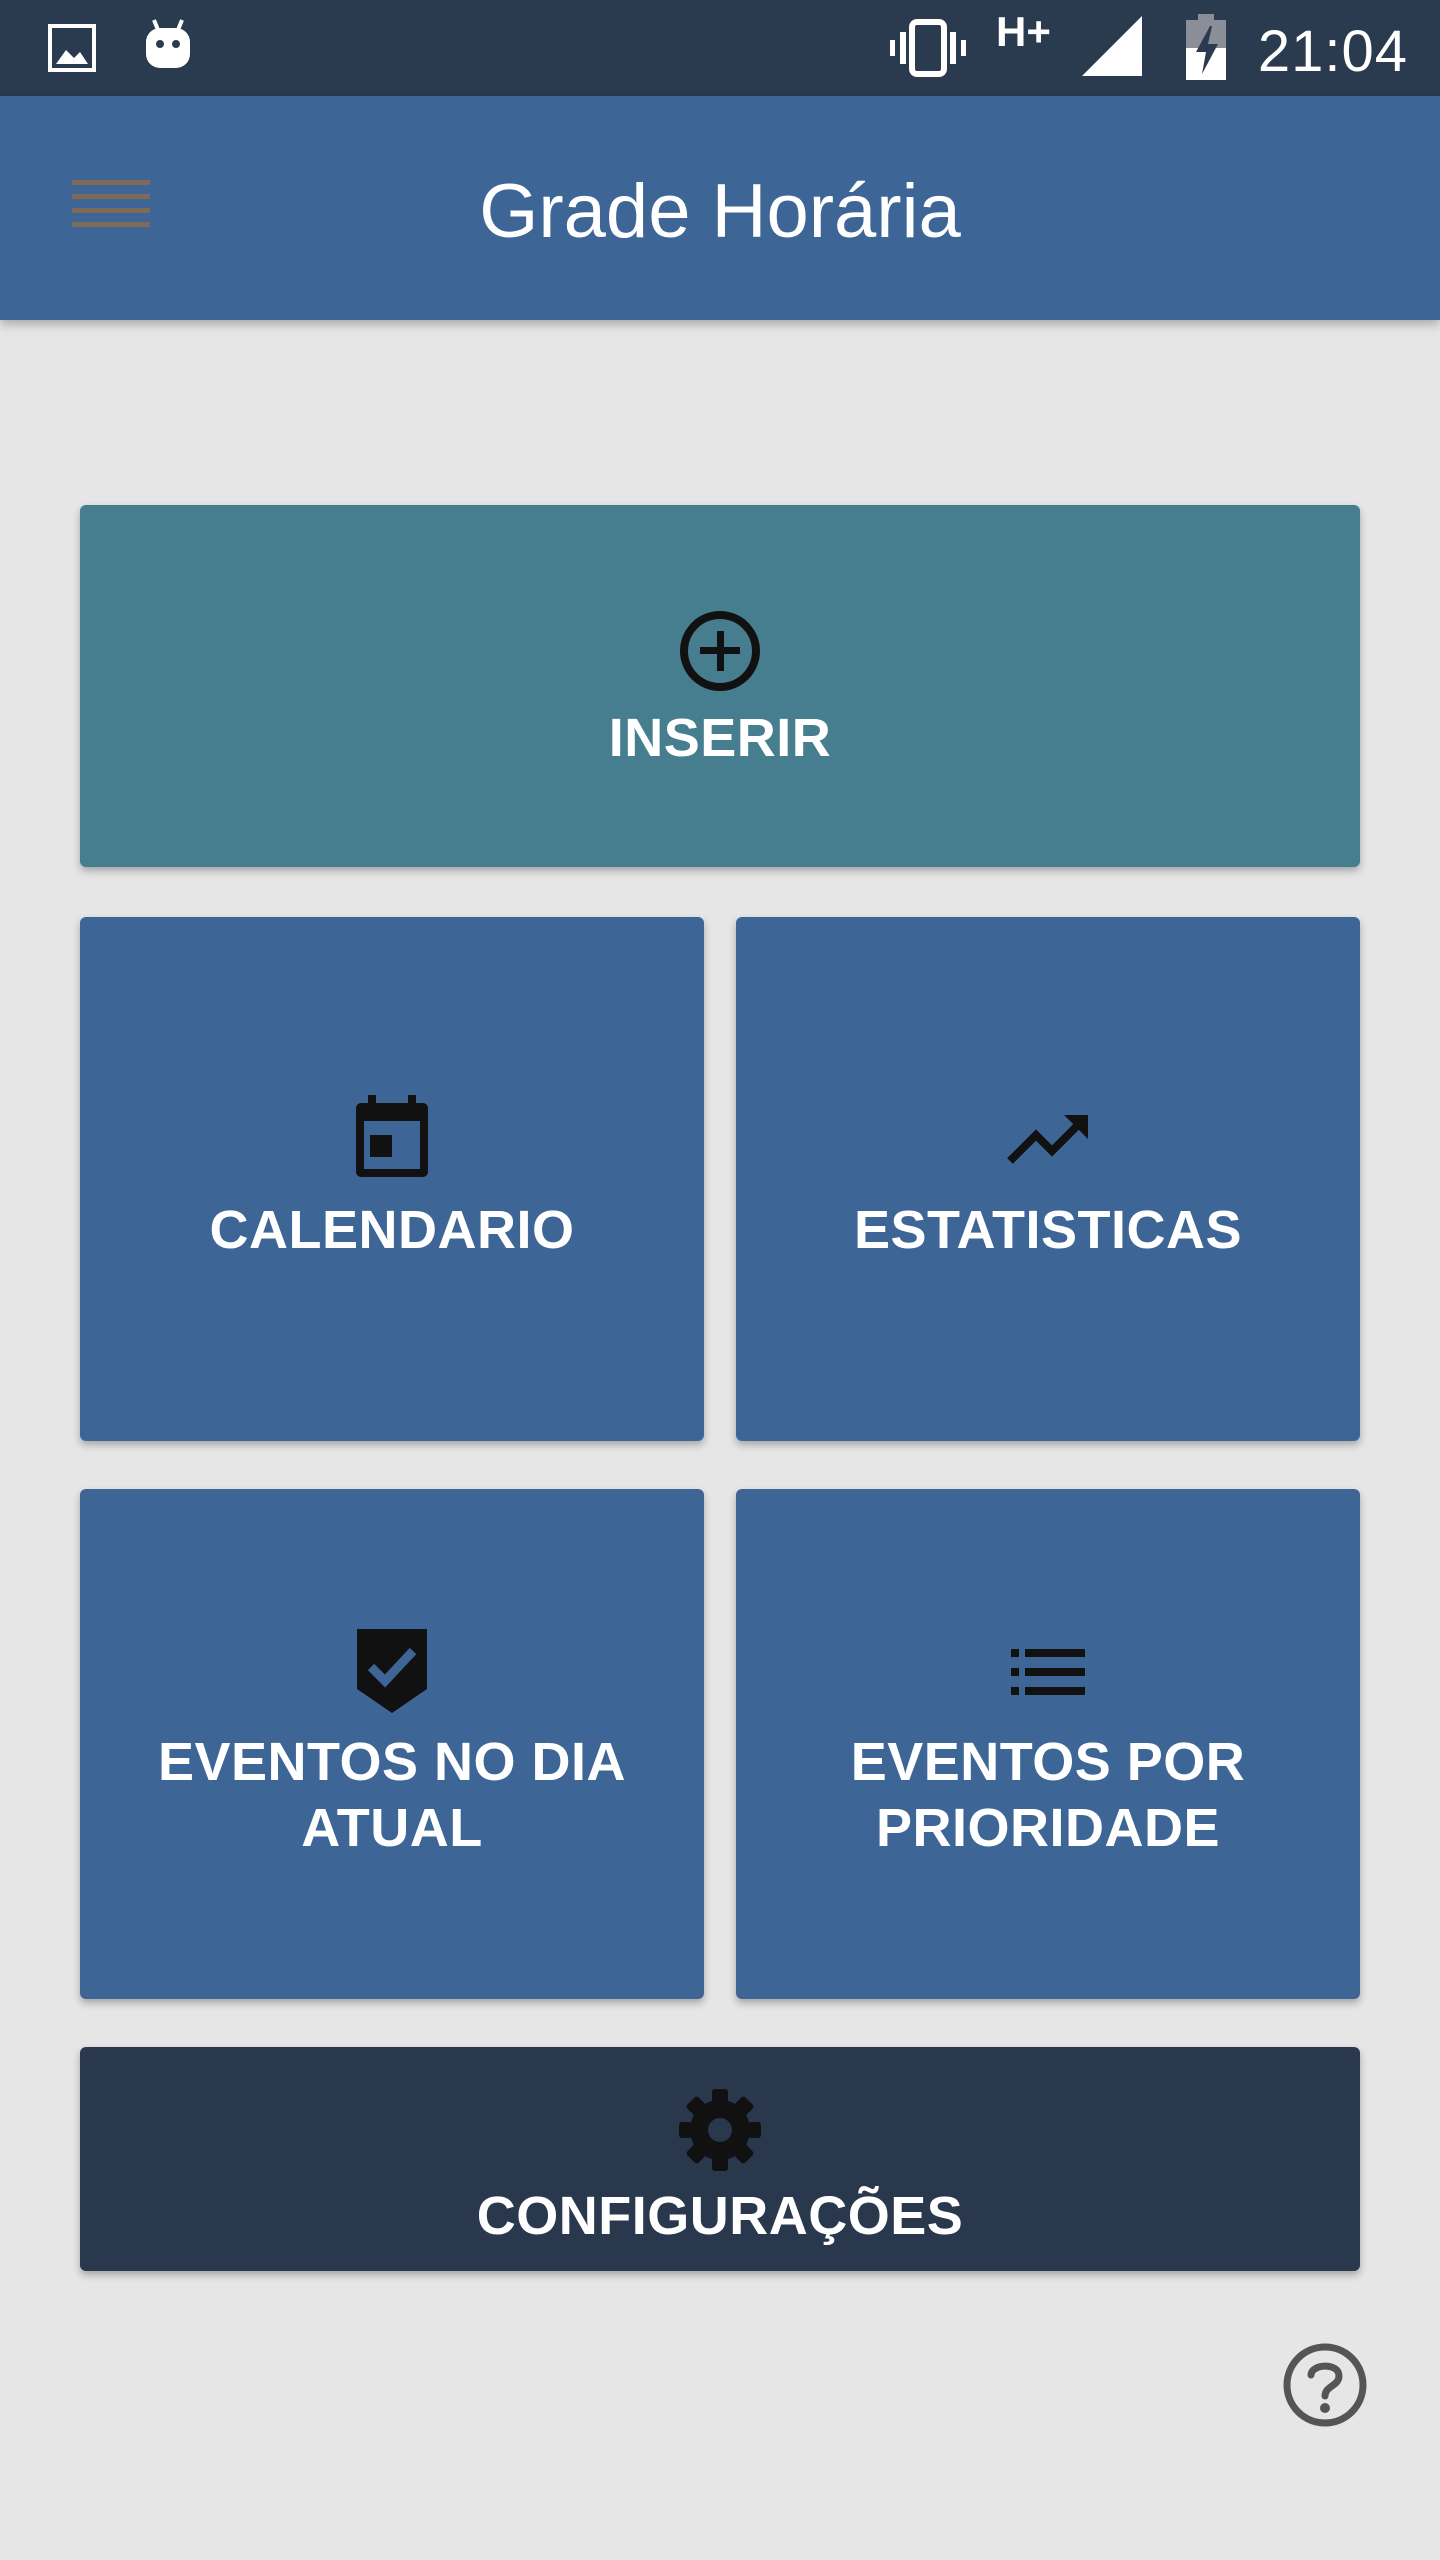 The width and height of the screenshot is (1440, 2560). I want to click on inserir-label: INSERIR, so click(720, 738).